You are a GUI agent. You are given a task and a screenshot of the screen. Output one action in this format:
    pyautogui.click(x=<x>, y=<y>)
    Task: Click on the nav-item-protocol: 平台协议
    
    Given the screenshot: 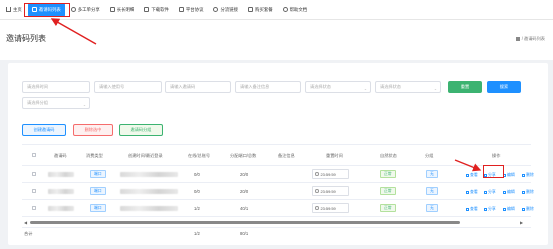 What is the action you would take?
    pyautogui.click(x=191, y=10)
    